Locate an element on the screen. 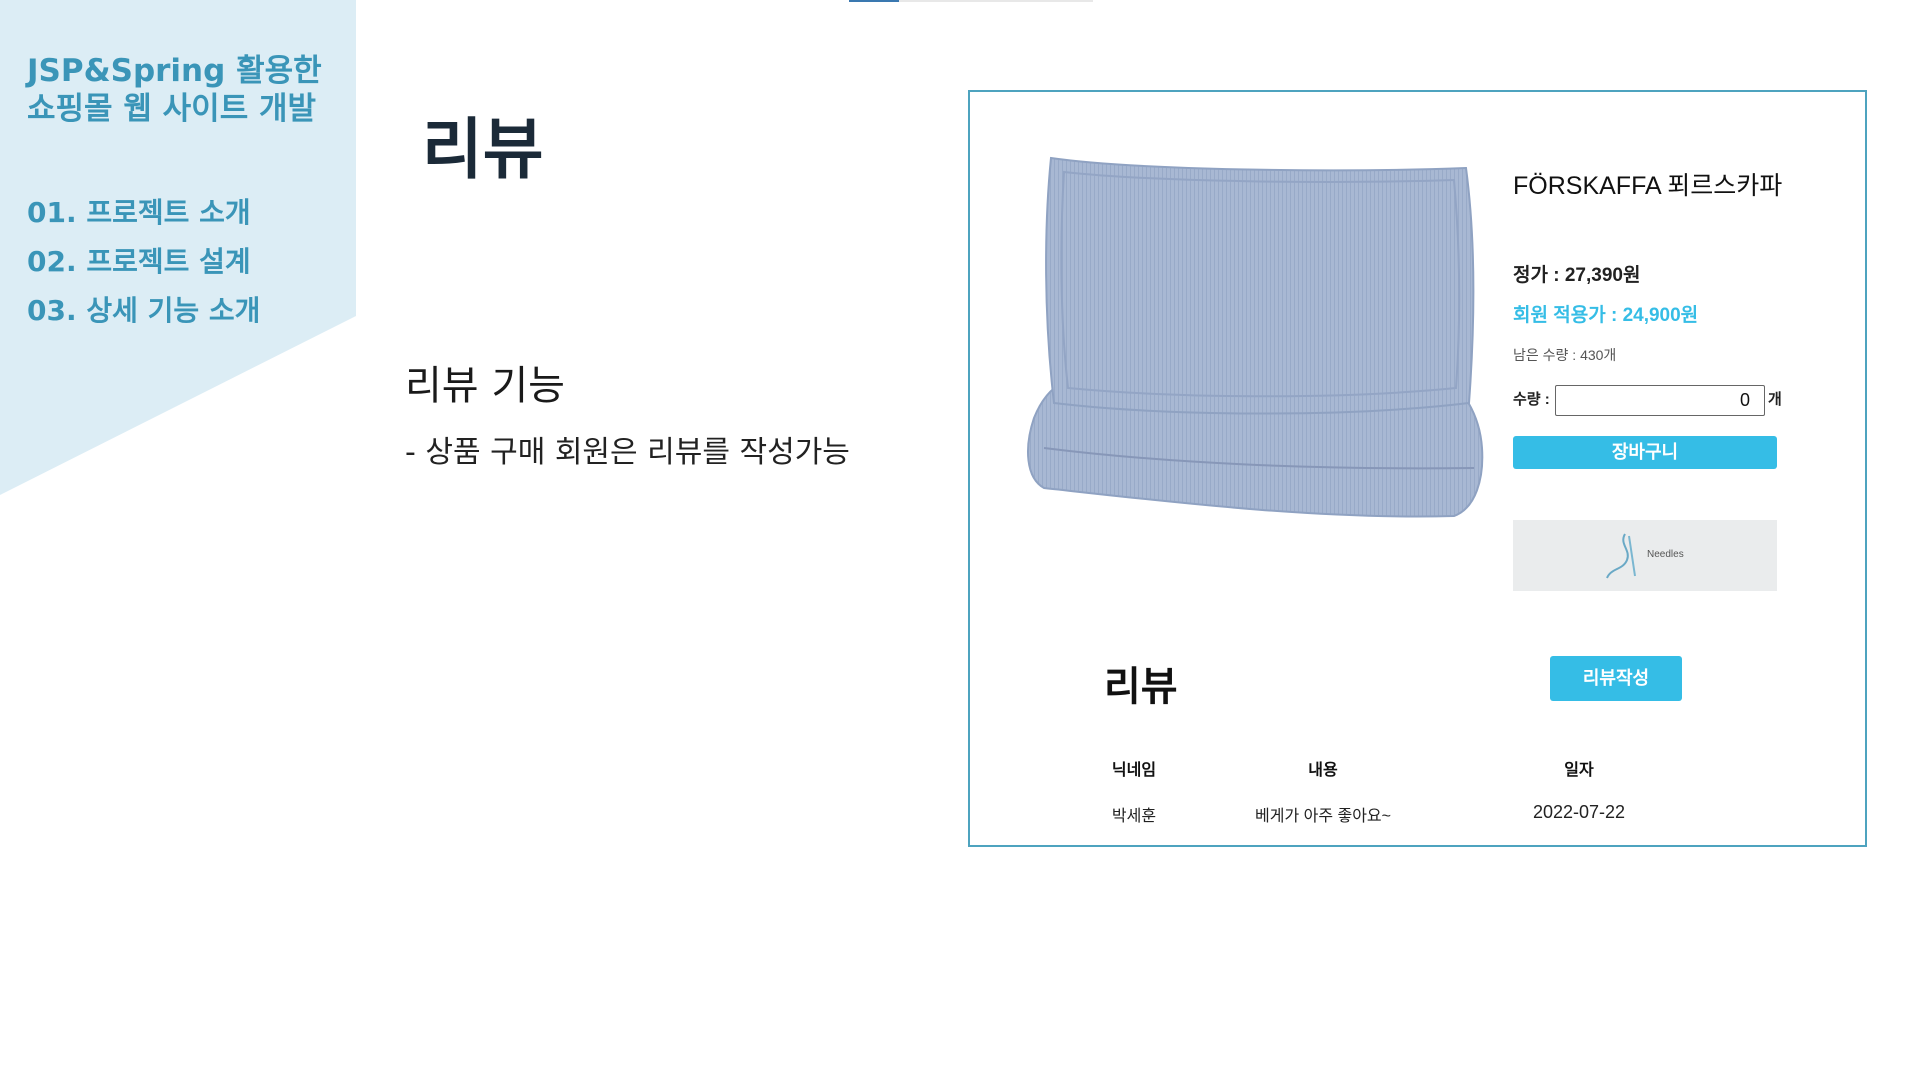  nav-item-project-design: 02. 프로젝트 설계 is located at coordinates (143, 261).